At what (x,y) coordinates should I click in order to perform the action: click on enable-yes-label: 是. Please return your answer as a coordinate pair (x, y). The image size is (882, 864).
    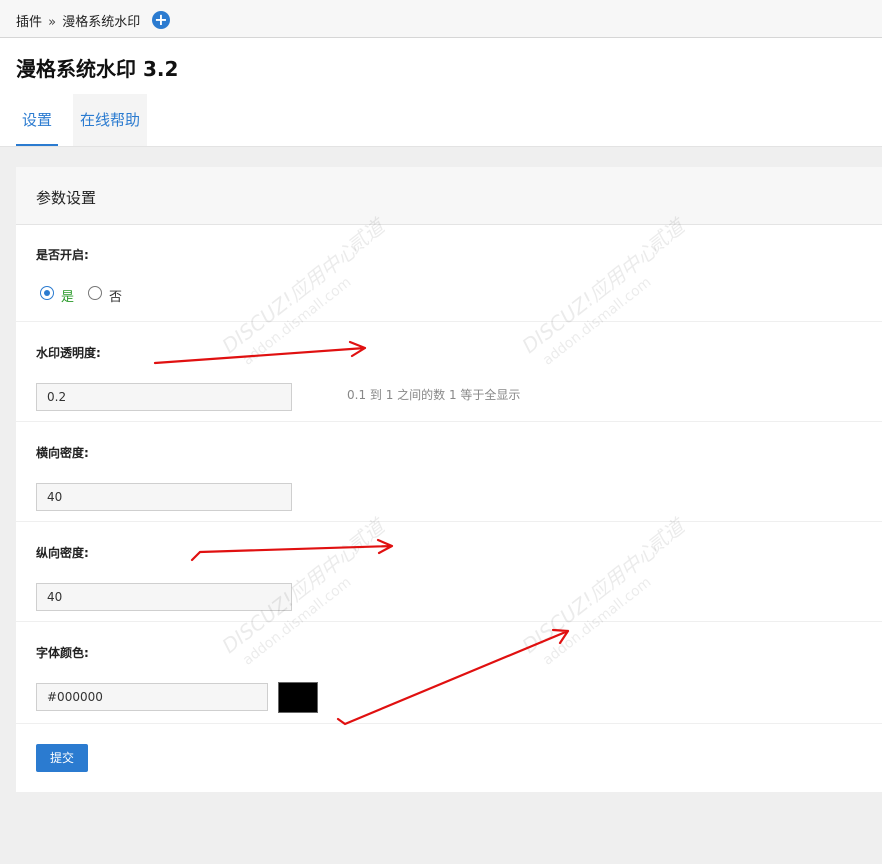
    Looking at the image, I should click on (67, 295).